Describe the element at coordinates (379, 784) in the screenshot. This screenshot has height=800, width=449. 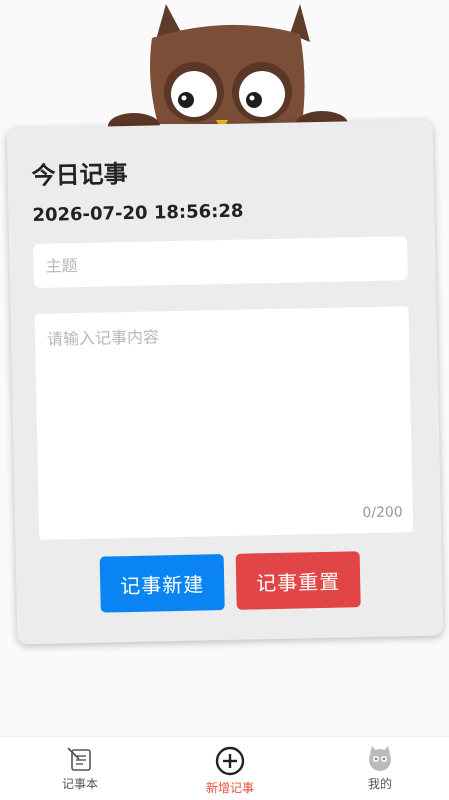
I see `tab-label: 我的` at that location.